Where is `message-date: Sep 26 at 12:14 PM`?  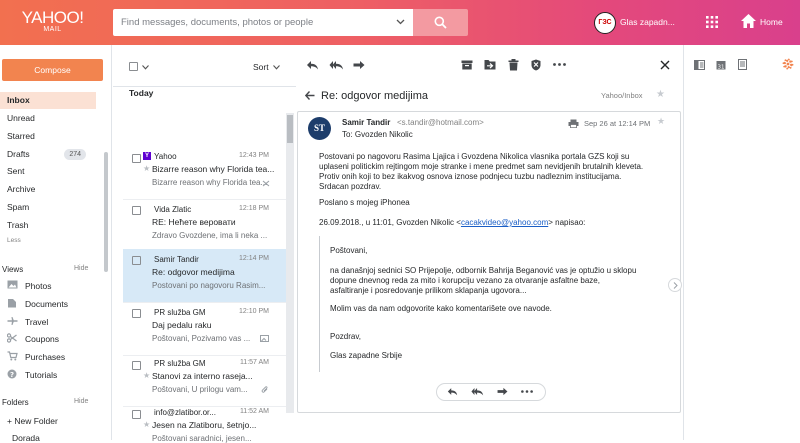 message-date: Sep 26 at 12:14 PM is located at coordinates (617, 123).